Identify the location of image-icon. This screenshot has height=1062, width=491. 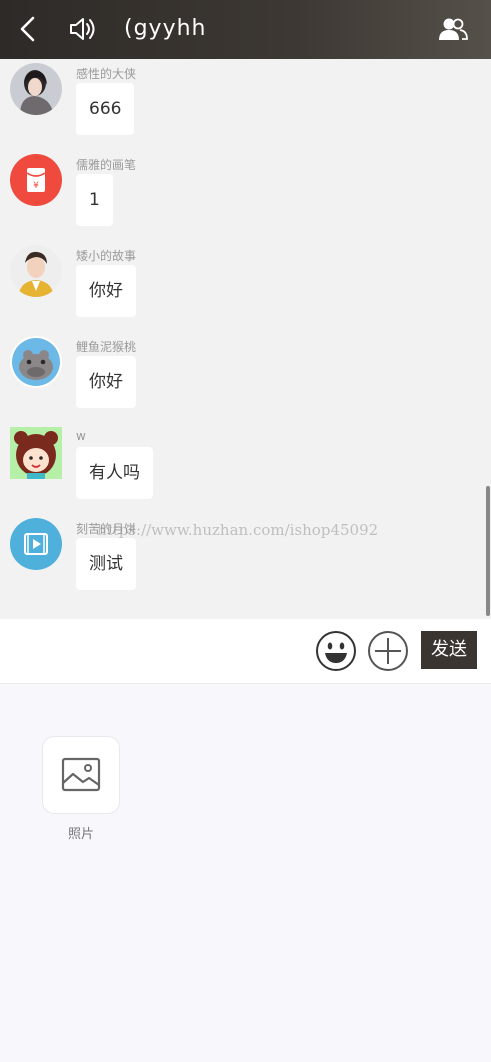
(81, 774).